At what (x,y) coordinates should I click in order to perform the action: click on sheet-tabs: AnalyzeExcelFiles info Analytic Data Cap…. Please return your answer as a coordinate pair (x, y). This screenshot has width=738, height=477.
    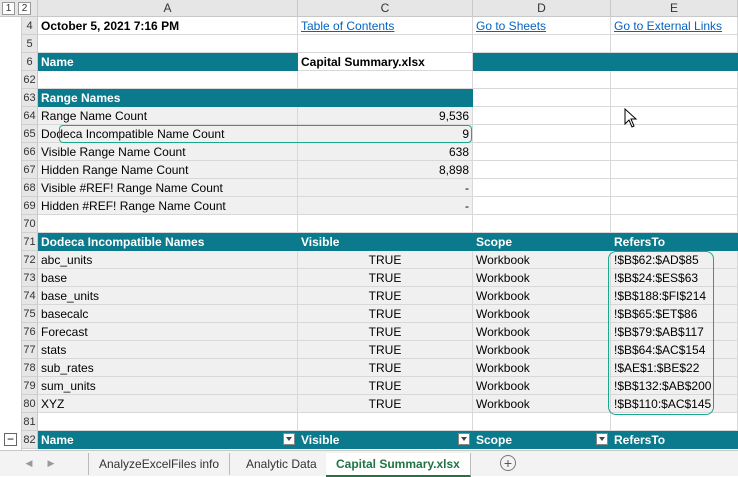
    Looking at the image, I should click on (298, 465).